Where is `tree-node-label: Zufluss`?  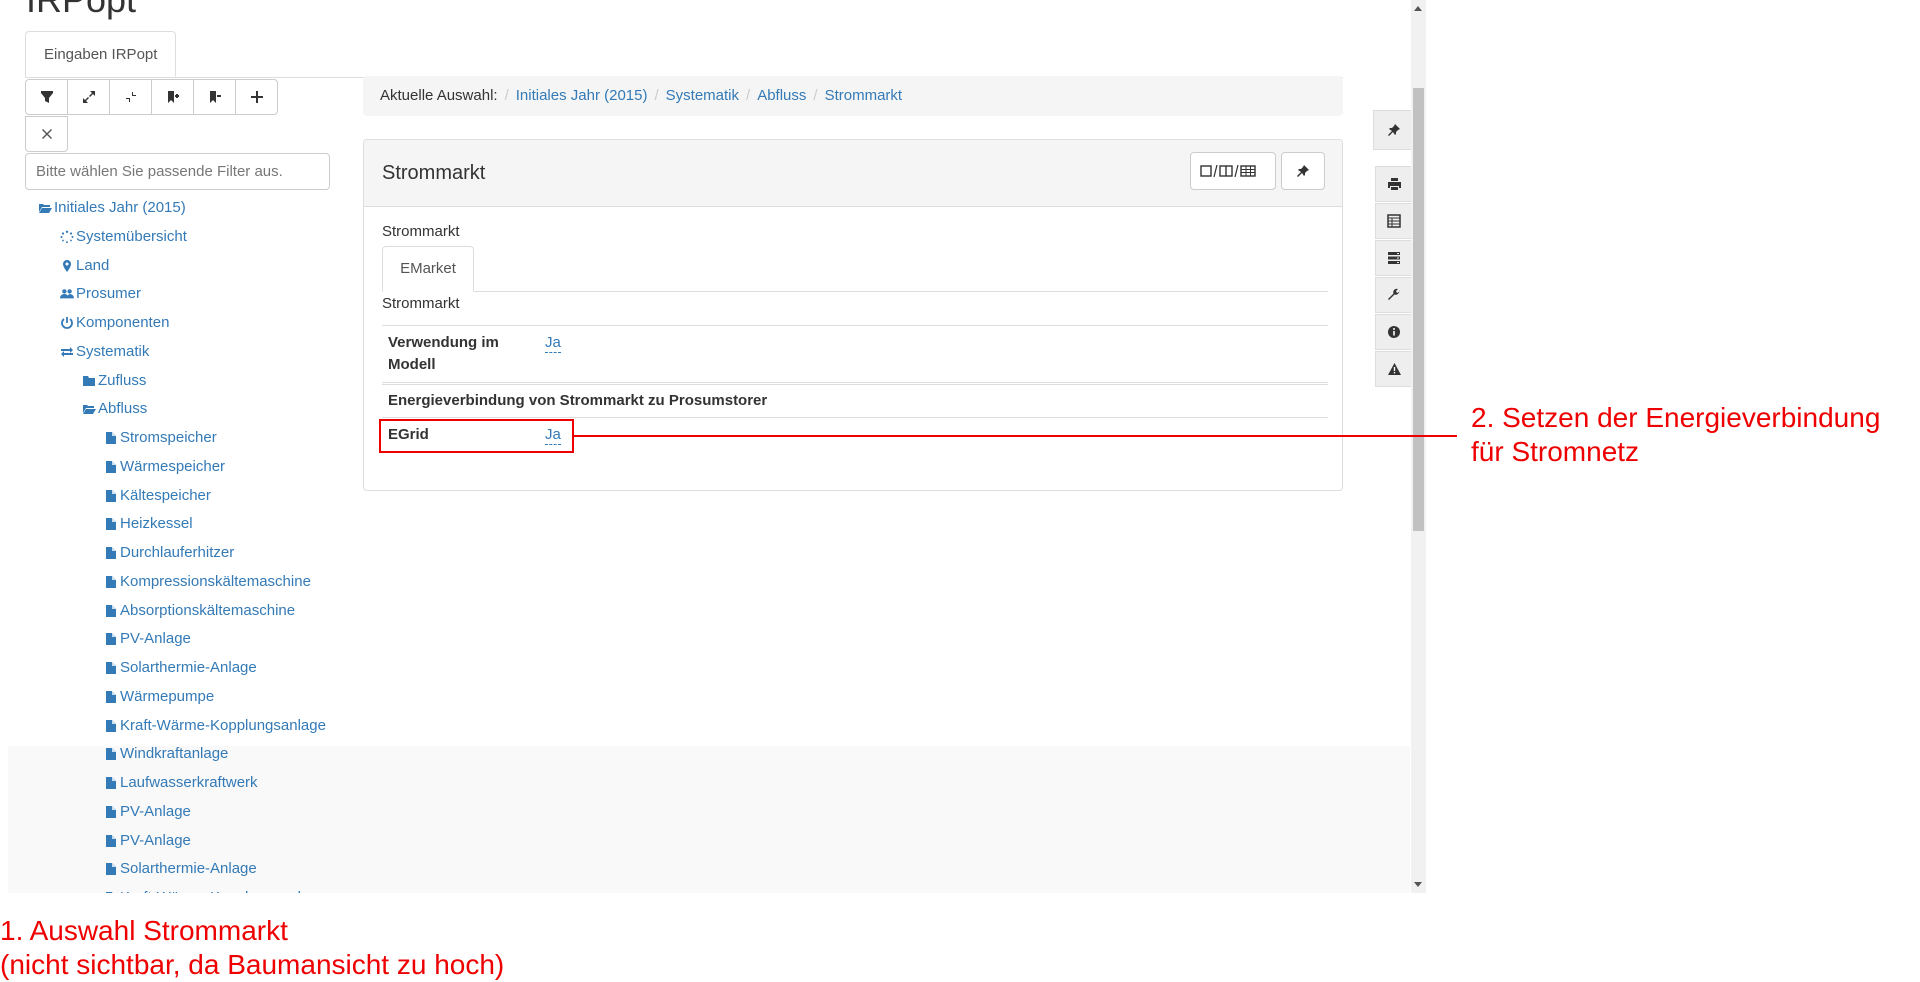 tree-node-label: Zufluss is located at coordinates (122, 380).